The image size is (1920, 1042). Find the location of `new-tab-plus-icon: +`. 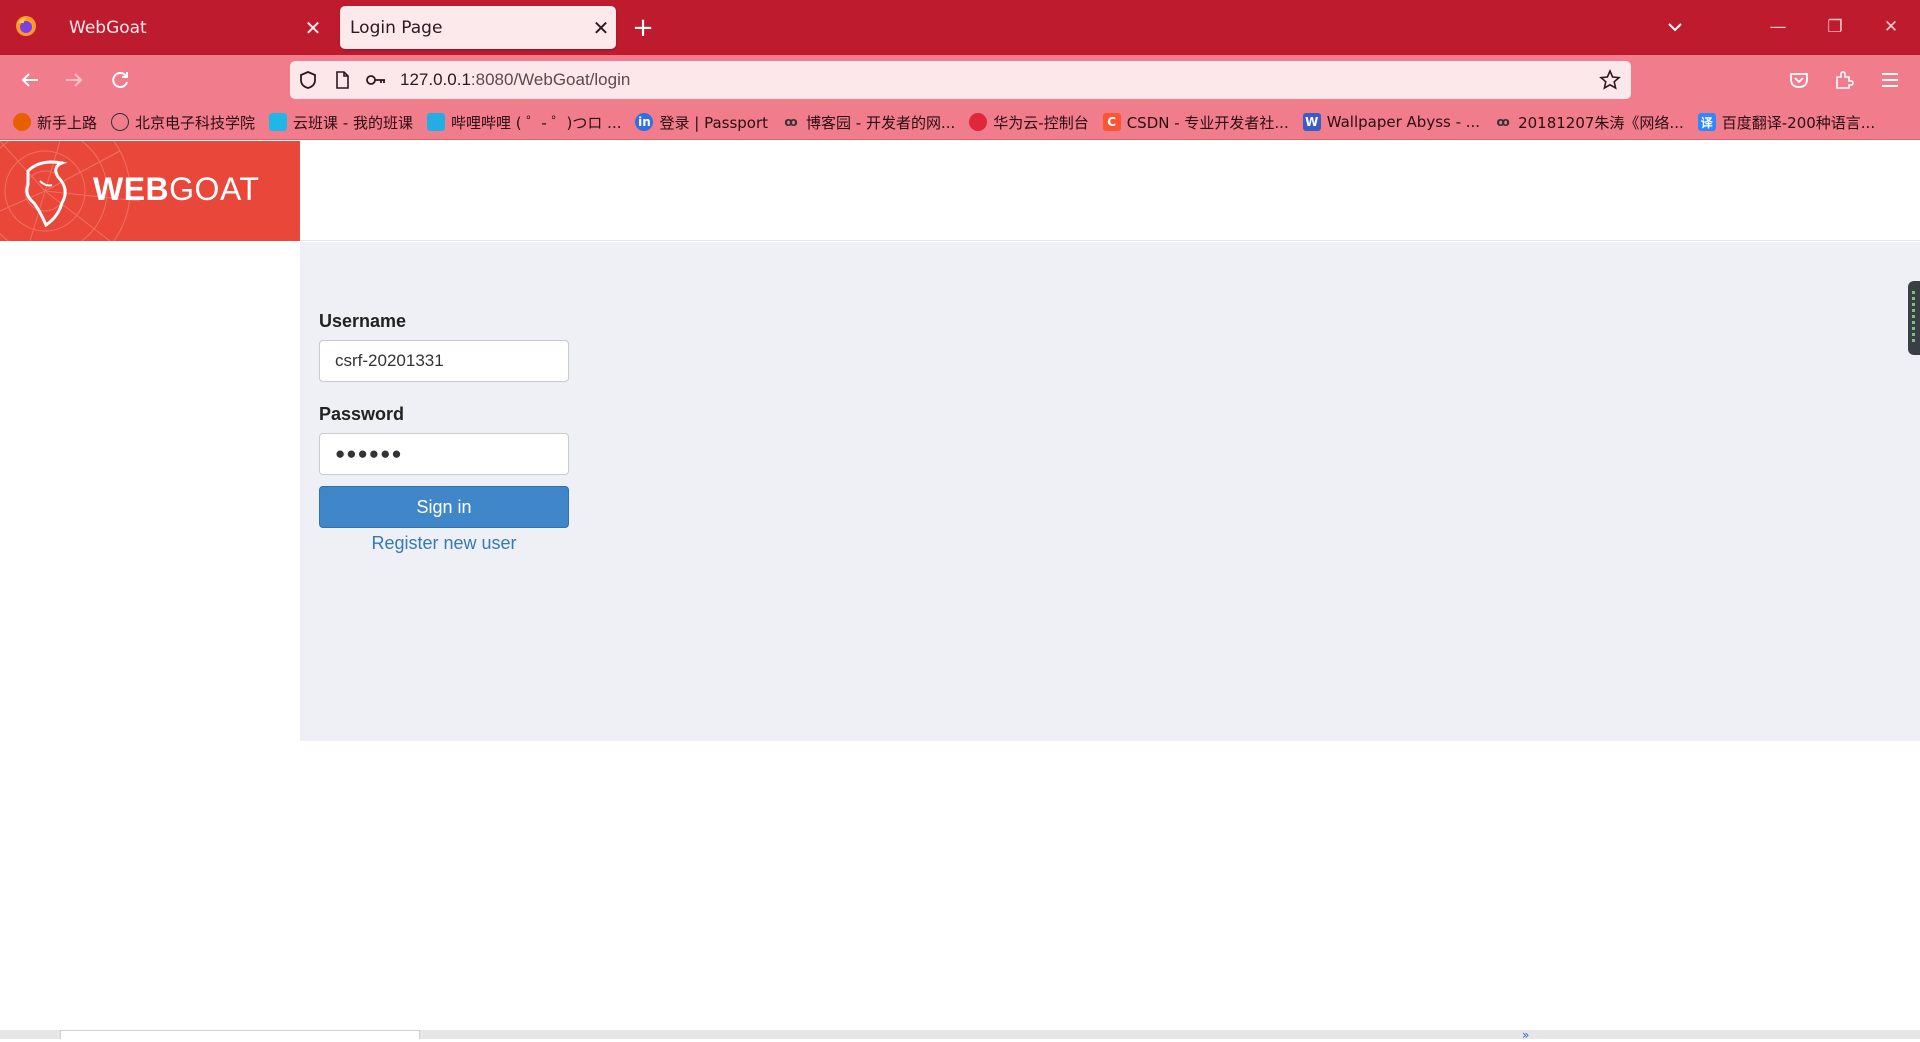

new-tab-plus-icon: + is located at coordinates (643, 28).